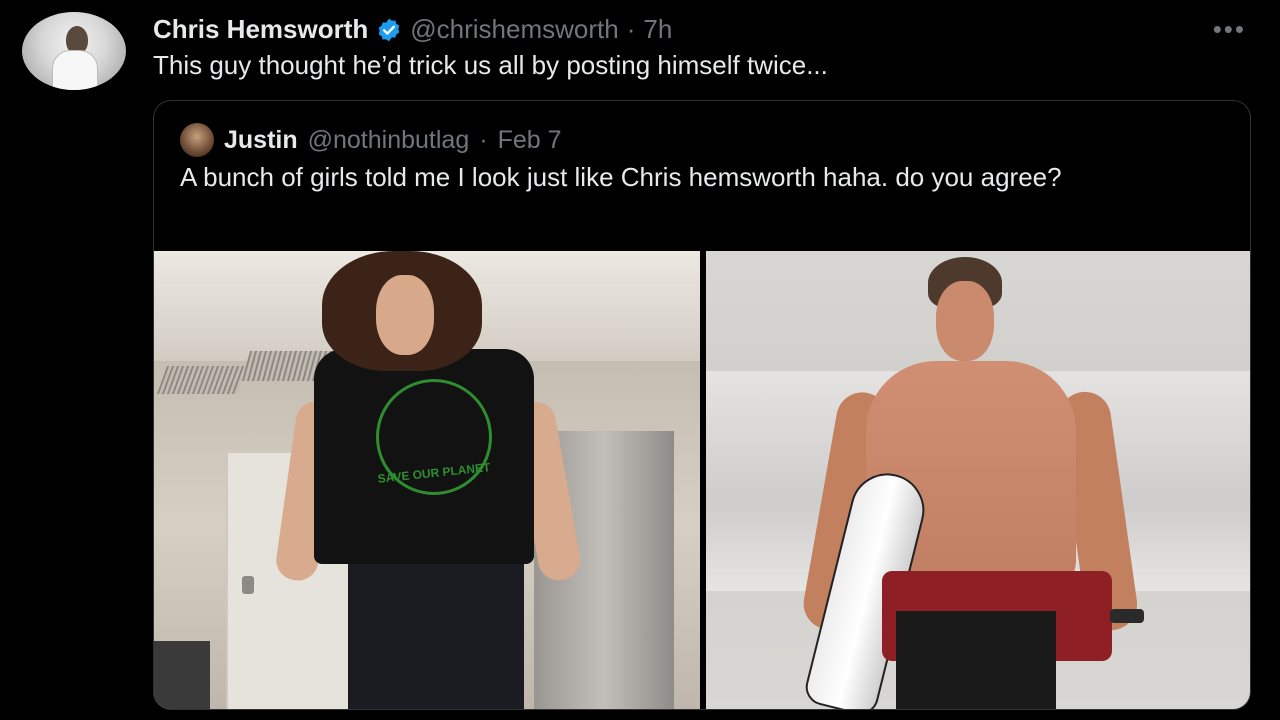  Describe the element at coordinates (514, 29) in the screenshot. I see `author-handle: @chrishemsworth` at that location.